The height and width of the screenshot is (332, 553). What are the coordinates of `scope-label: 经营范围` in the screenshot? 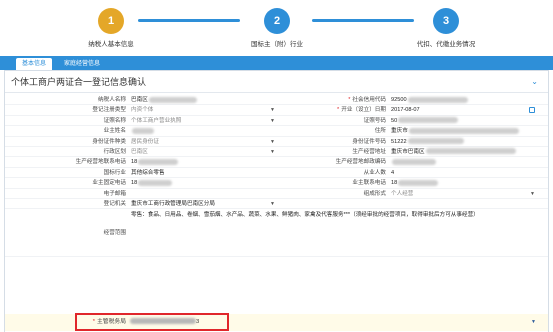 It's located at (114, 233).